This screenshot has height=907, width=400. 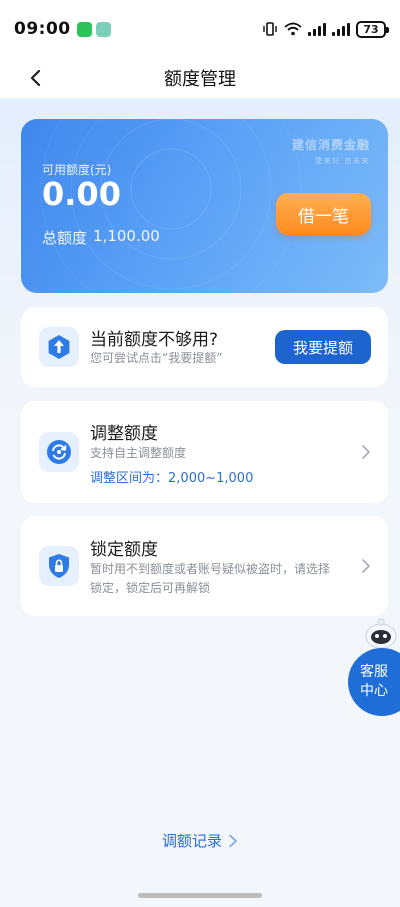 What do you see at coordinates (129, 478) in the screenshot?
I see `adjust-range-label: 调整区间为：` at bounding box center [129, 478].